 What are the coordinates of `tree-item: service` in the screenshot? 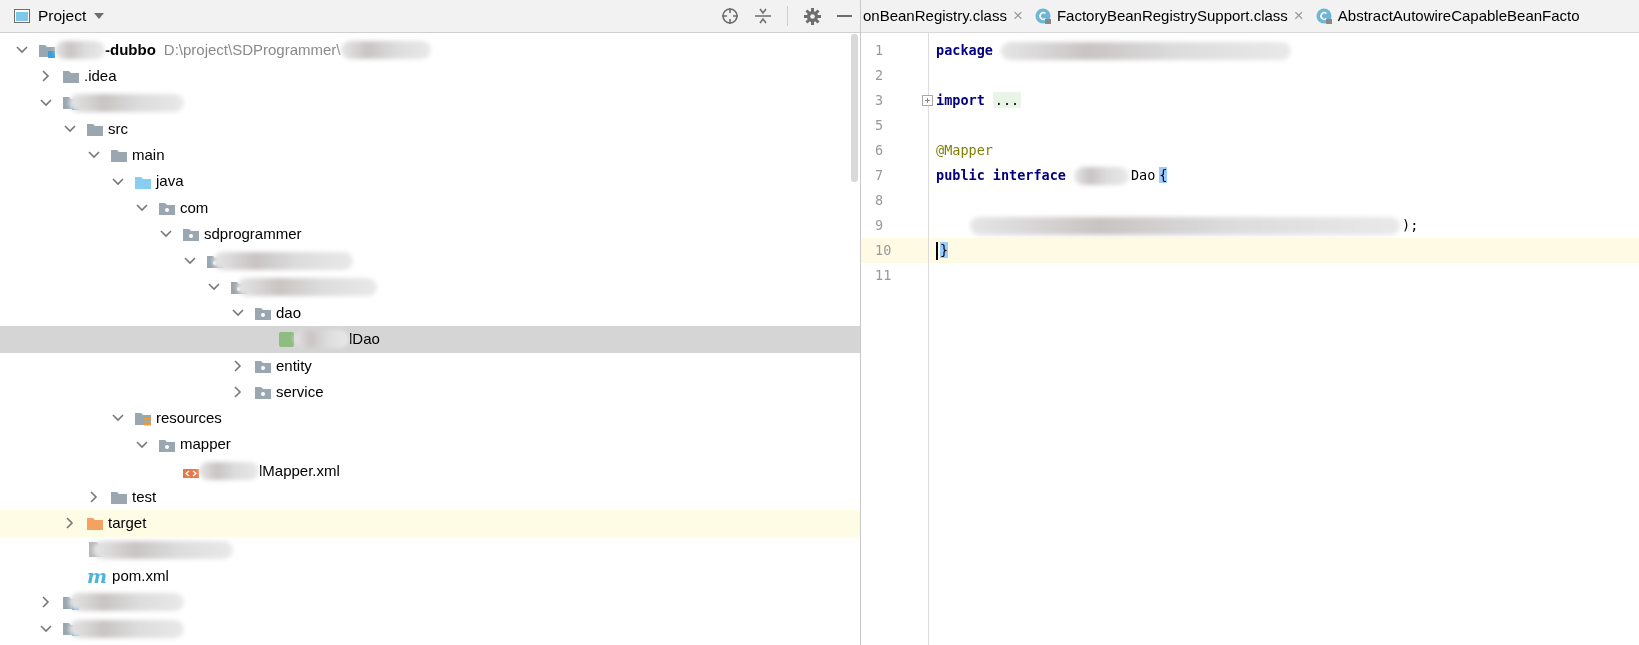 It's located at (430, 392).